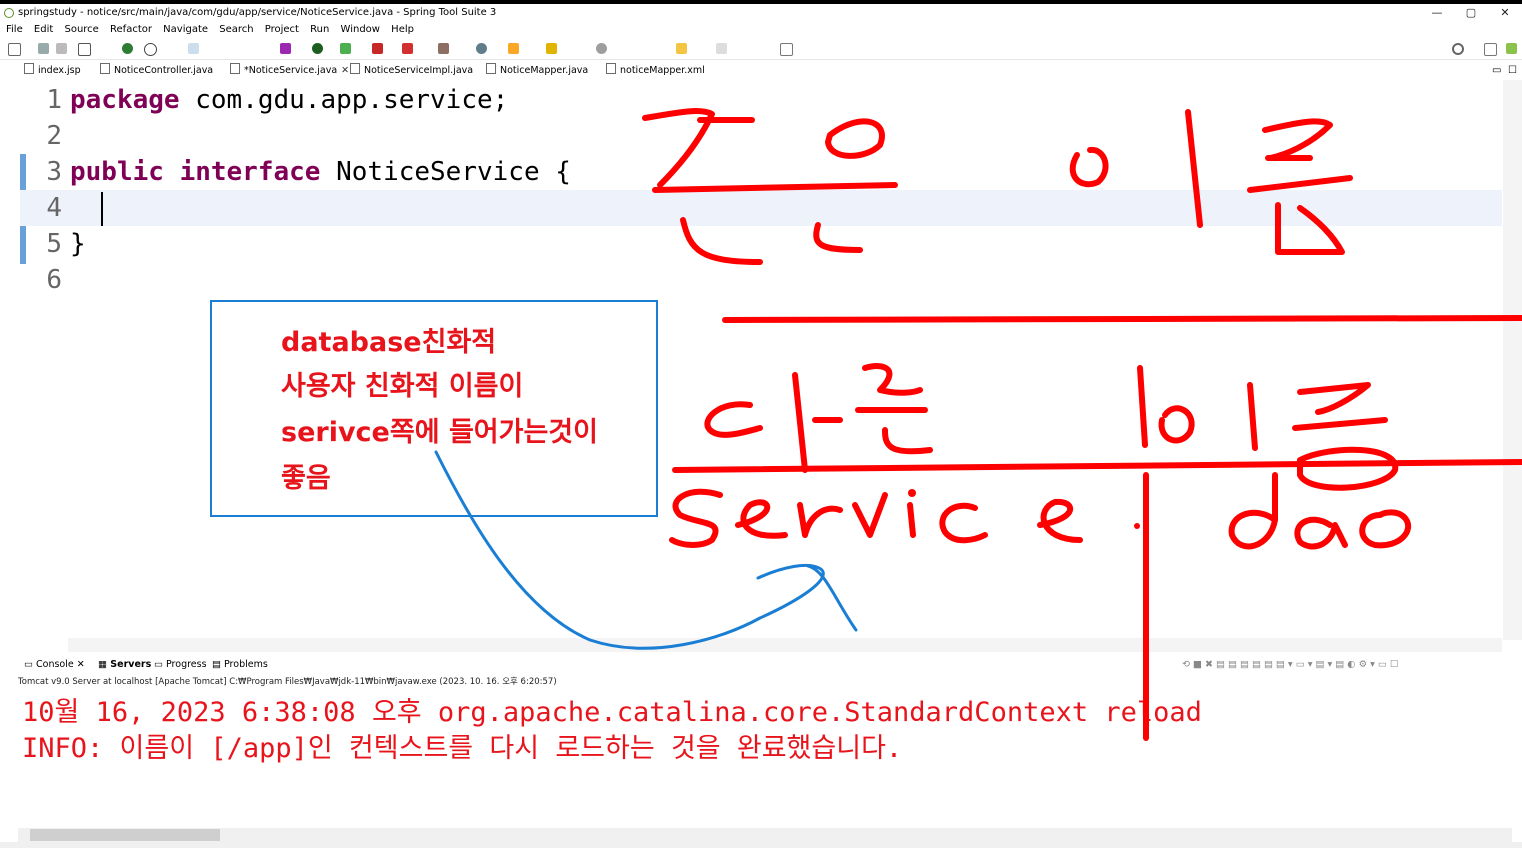 Image resolution: width=1522 pixels, height=848 pixels. Describe the element at coordinates (236, 30) in the screenshot. I see `menu-search: Search` at that location.